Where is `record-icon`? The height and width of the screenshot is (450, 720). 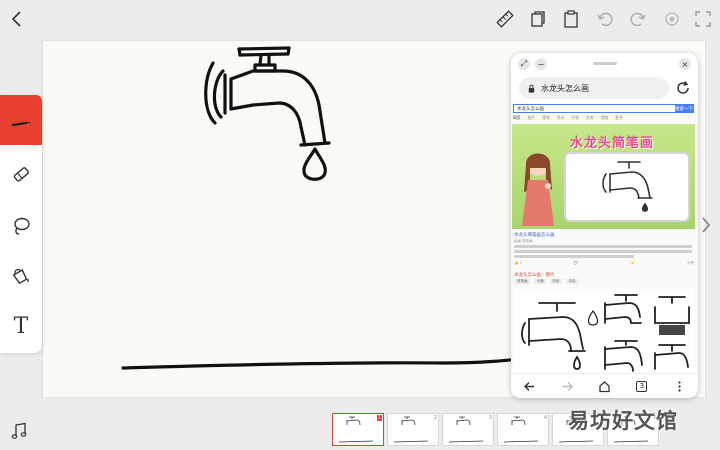 record-icon is located at coordinates (672, 19).